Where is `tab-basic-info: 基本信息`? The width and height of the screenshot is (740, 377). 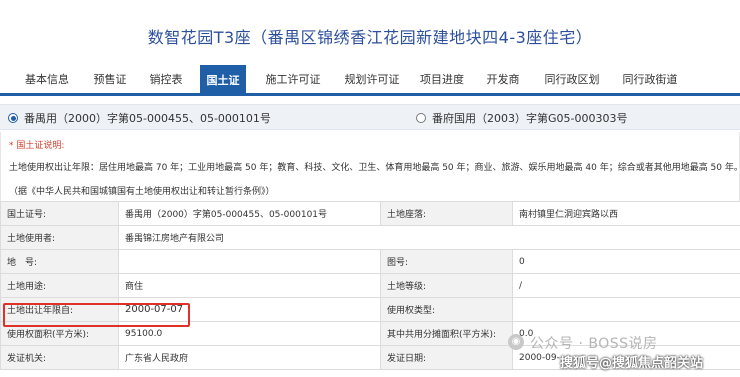
tab-basic-info: 基本信息 is located at coordinates (47, 80).